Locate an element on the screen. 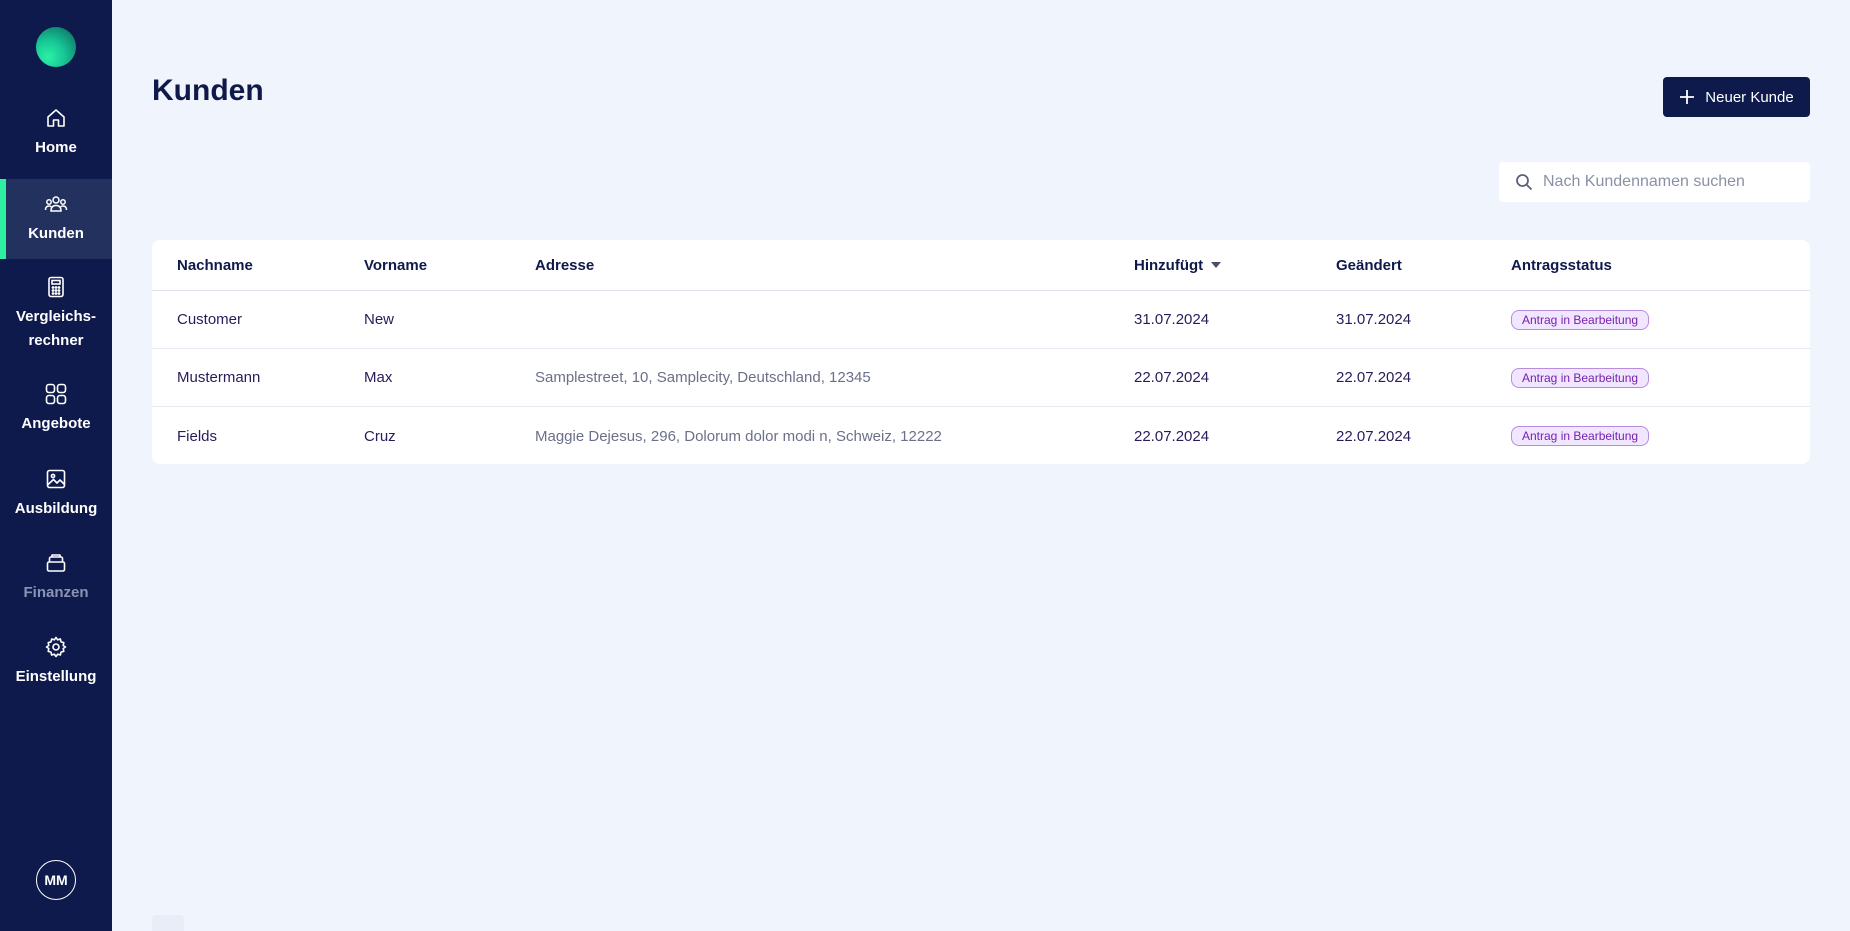 The image size is (1850, 931). app-logo is located at coordinates (56, 47).